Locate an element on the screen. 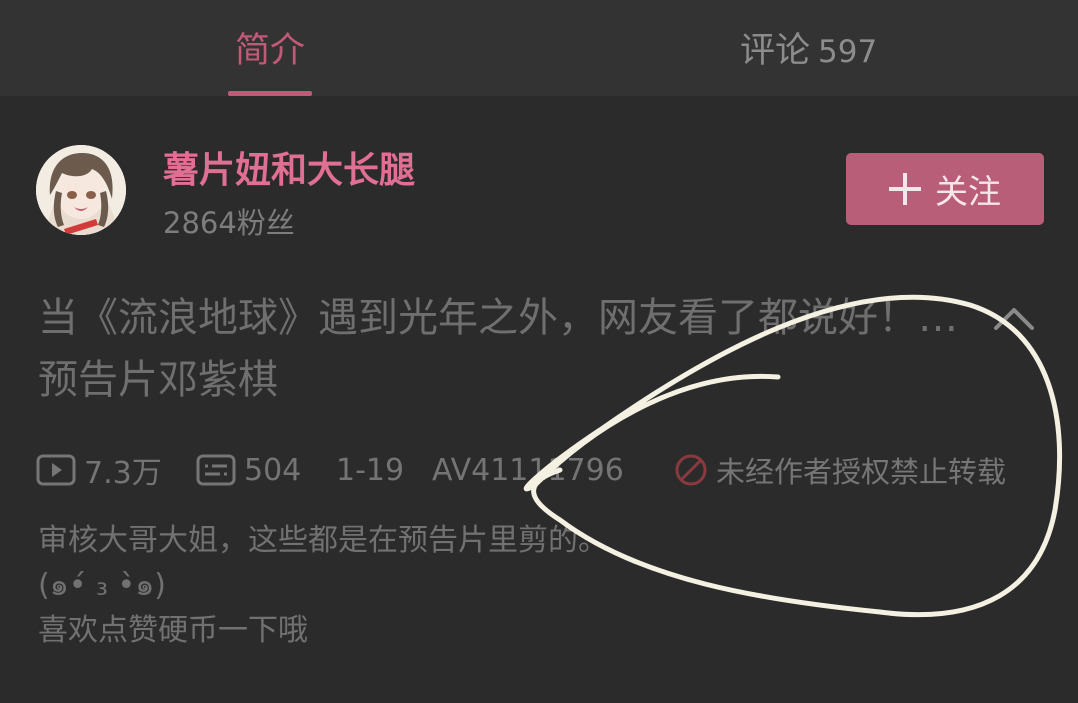 This screenshot has width=1078, height=703. fans-count: 2864粉丝 is located at coordinates (229, 223).